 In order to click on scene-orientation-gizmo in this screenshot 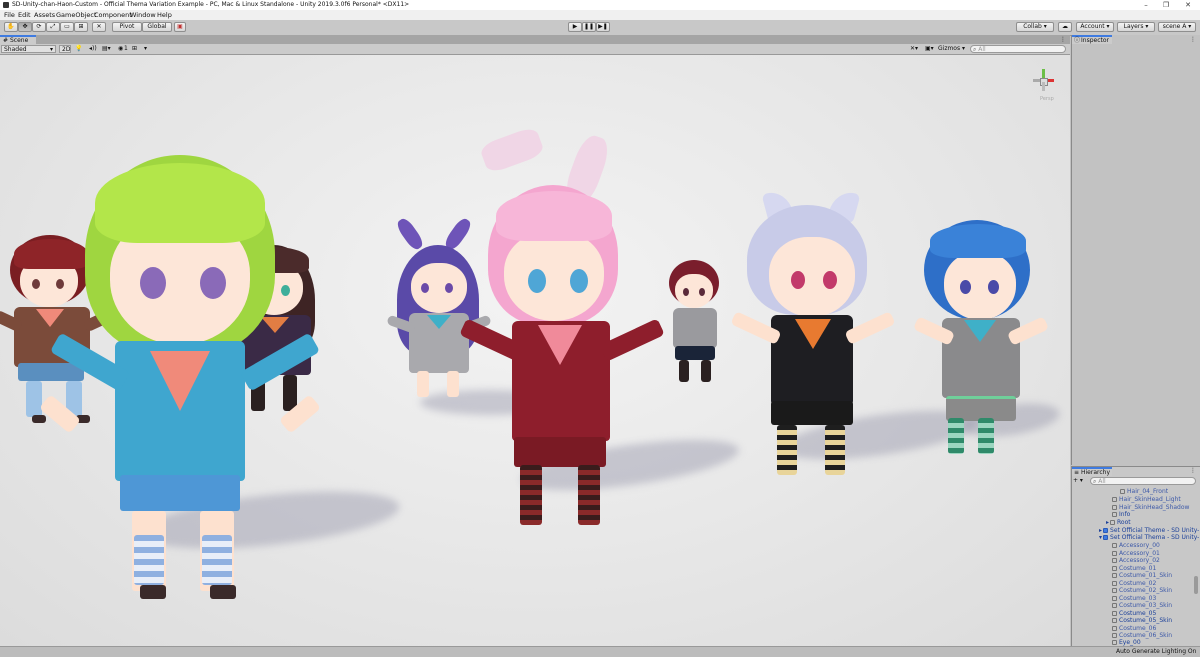, I will do `click(1044, 81)`.